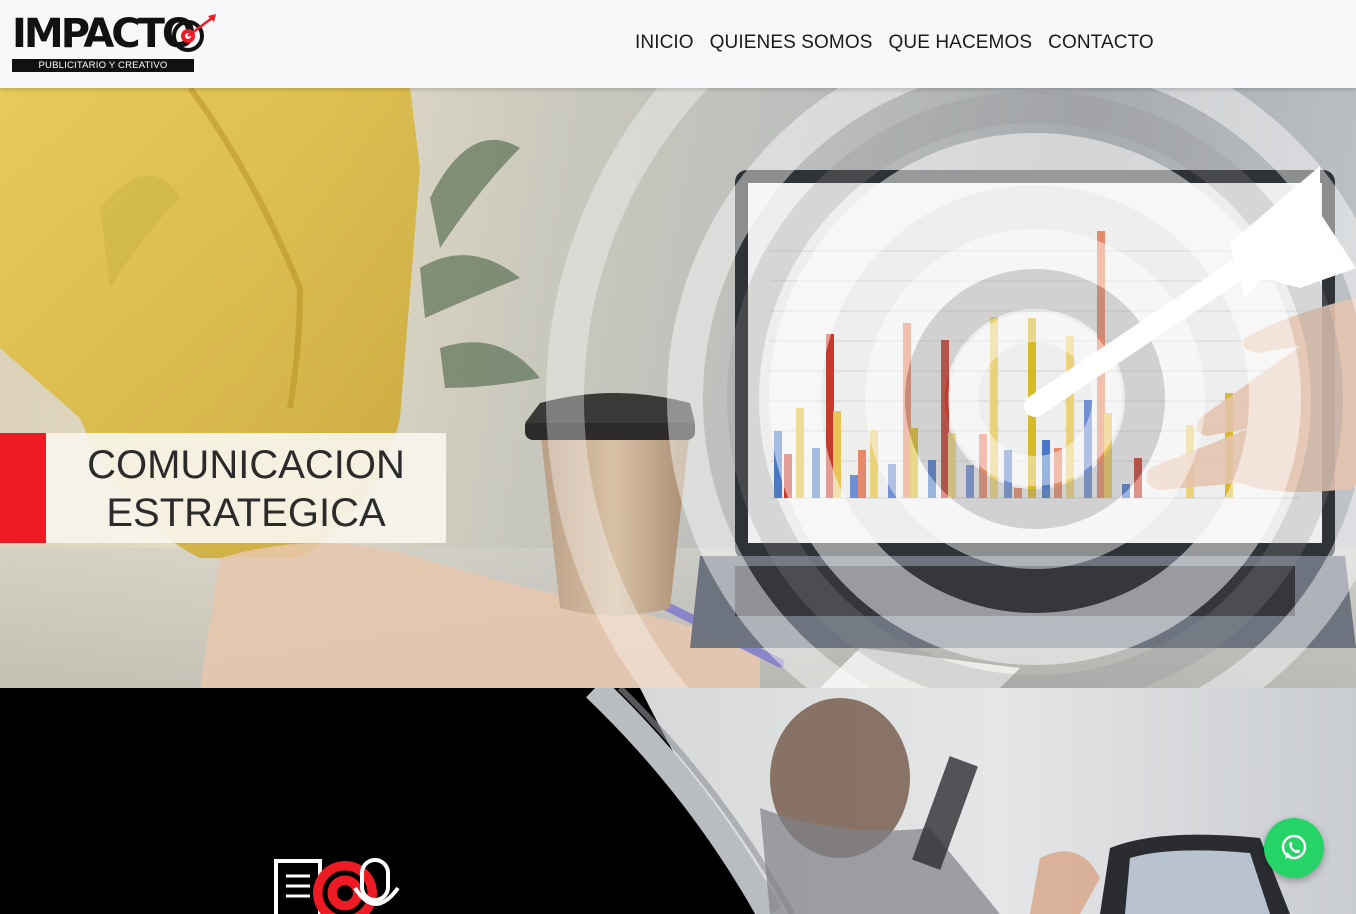  I want to click on nav-que-hacemos: QUE HACEMOS, so click(961, 43).